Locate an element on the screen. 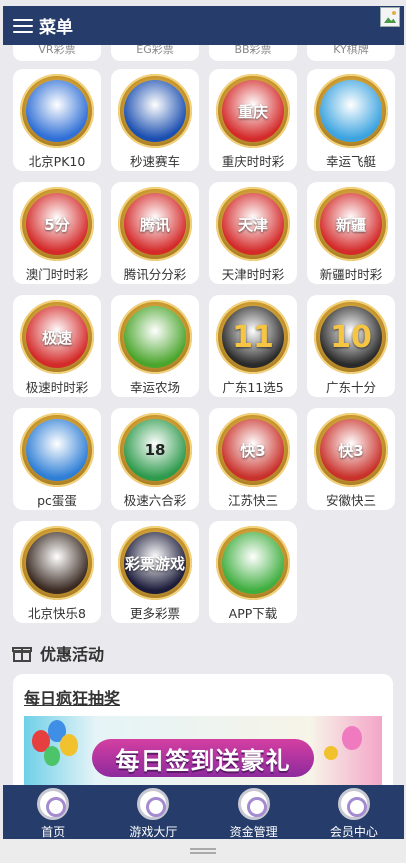  game-label: 更多彩票 is located at coordinates (154, 613).